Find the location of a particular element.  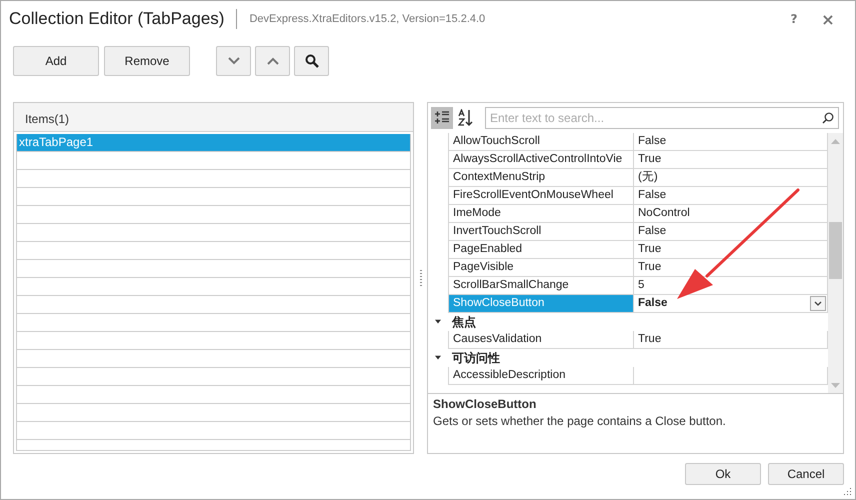

search-button is located at coordinates (311, 61).